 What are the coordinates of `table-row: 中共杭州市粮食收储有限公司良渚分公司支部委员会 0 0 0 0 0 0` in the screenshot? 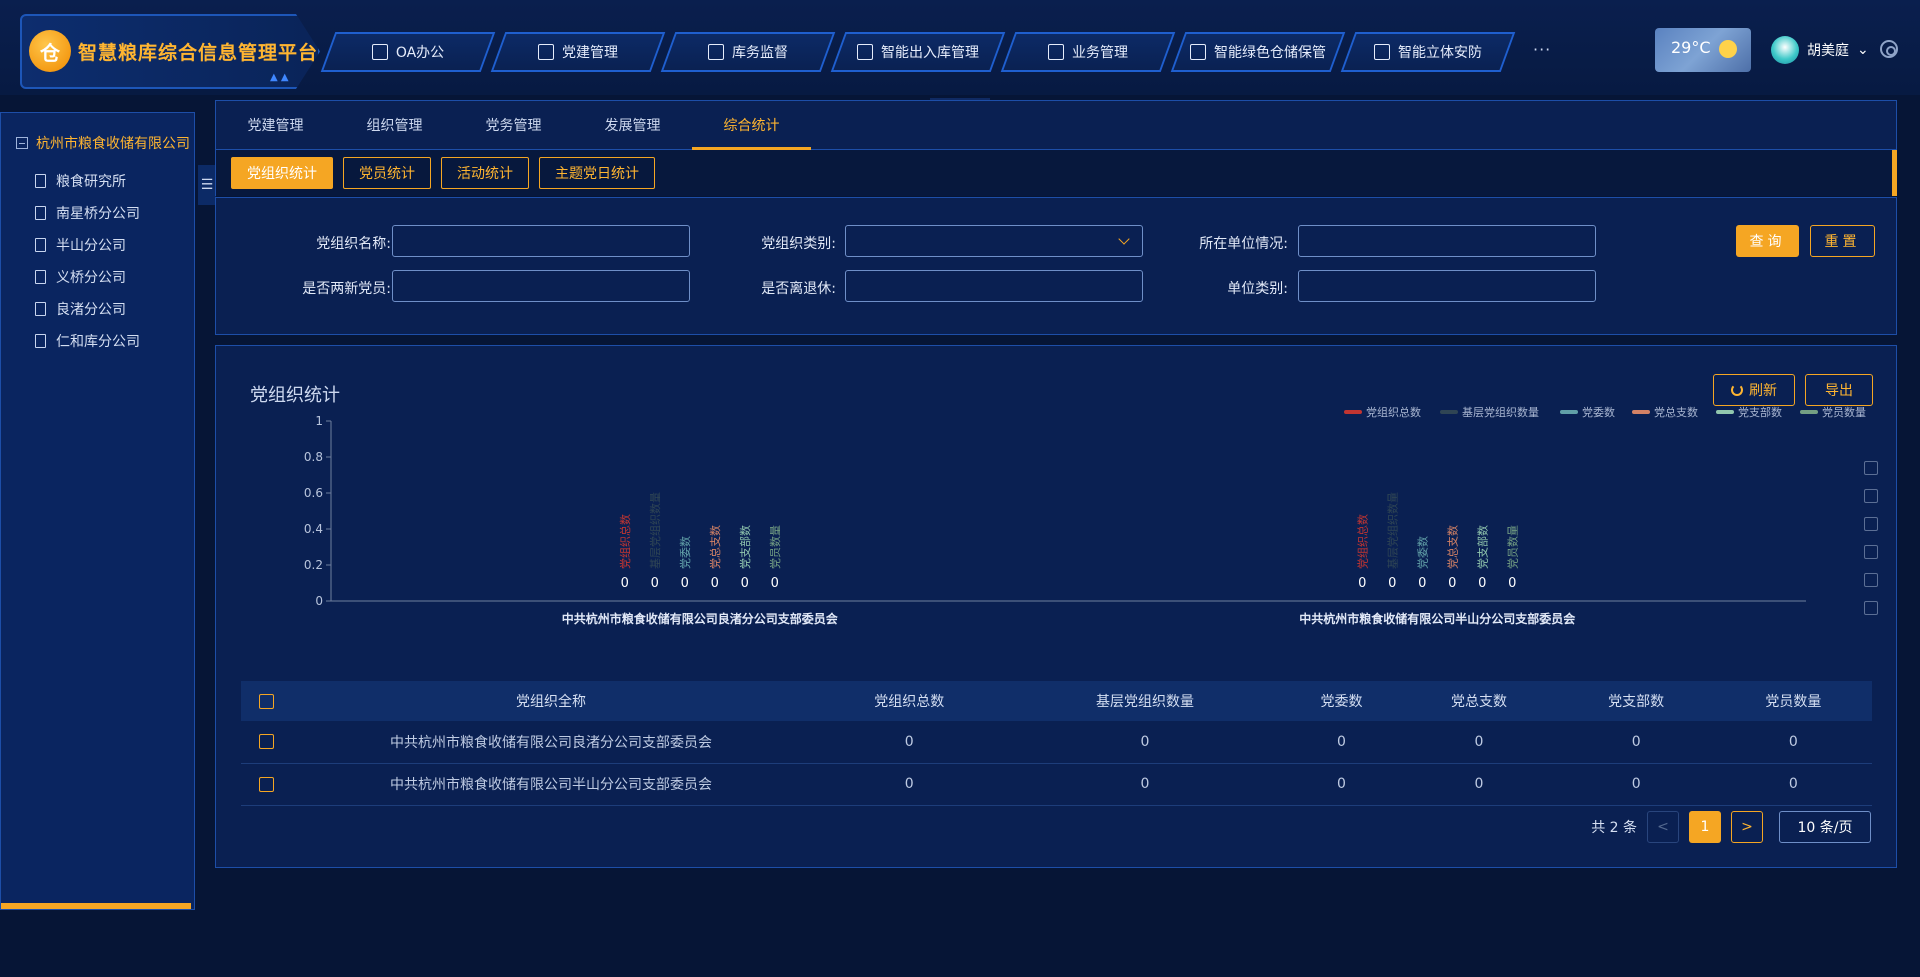 It's located at (1056, 742).